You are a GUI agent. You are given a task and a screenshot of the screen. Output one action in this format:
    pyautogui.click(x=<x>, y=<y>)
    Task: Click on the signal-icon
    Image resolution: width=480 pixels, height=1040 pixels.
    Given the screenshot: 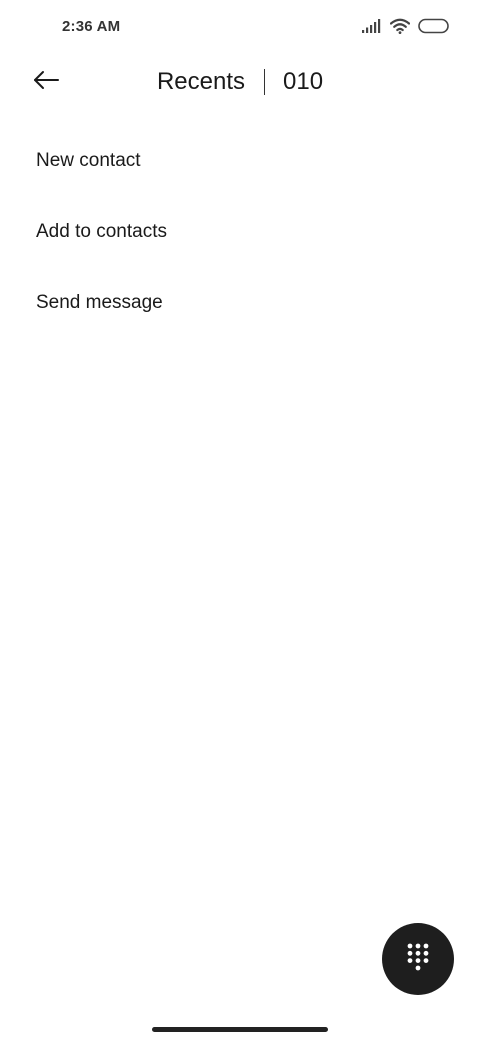 What is the action you would take?
    pyautogui.click(x=372, y=28)
    